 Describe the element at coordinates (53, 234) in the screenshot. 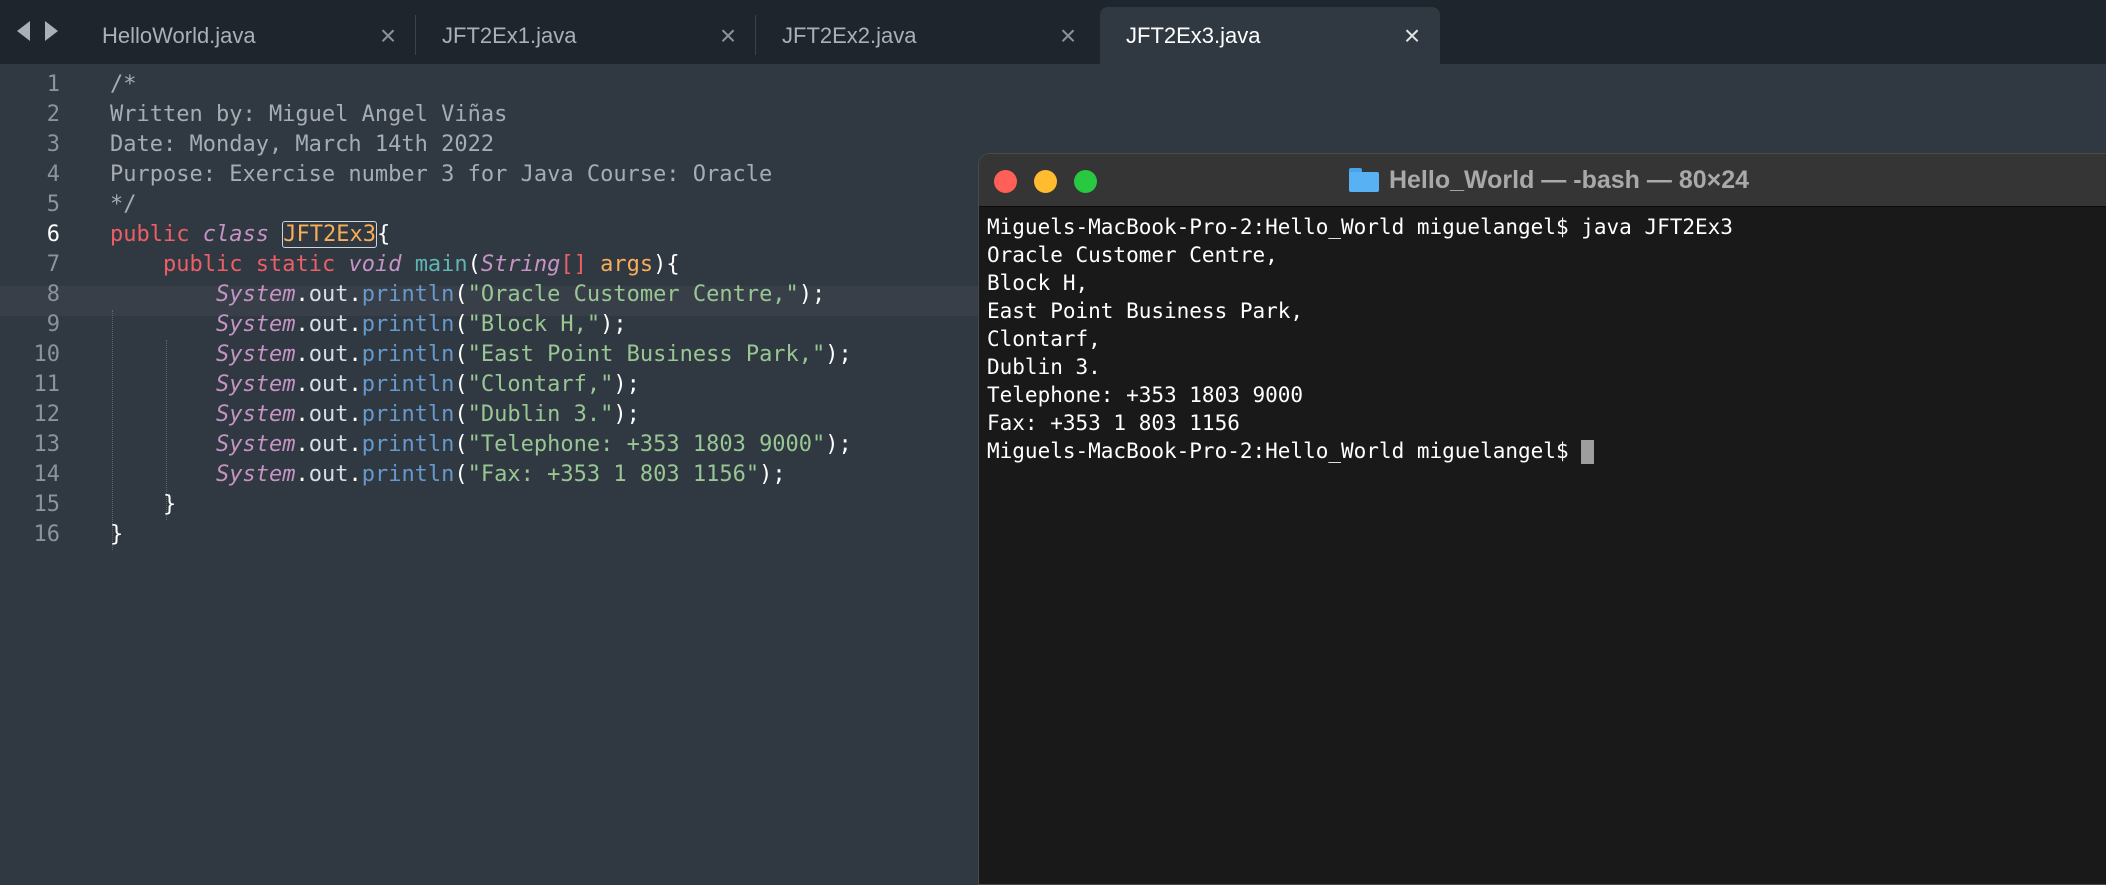

I see `line-number-current: 6` at that location.